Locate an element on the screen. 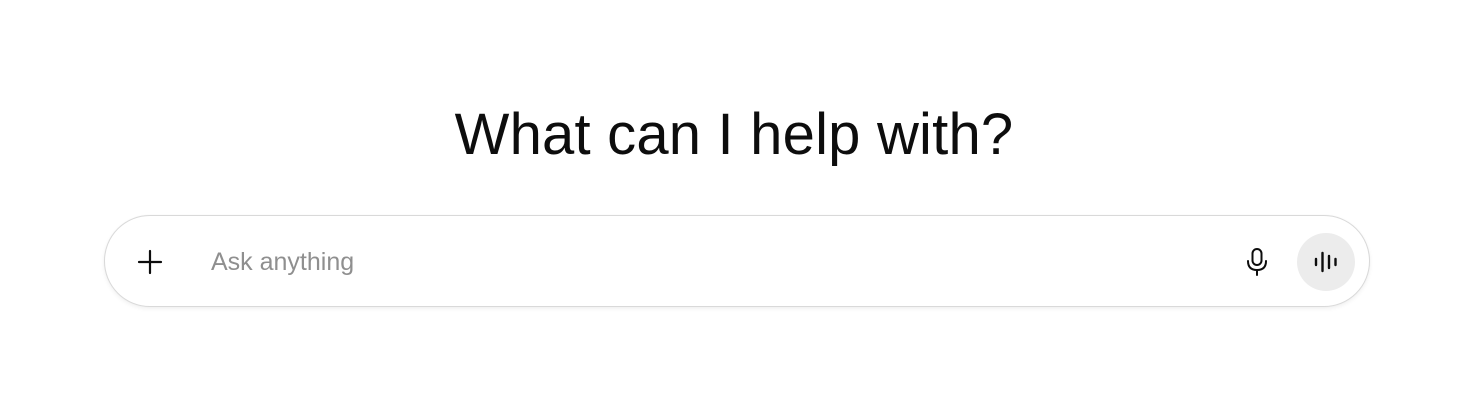 This screenshot has width=1468, height=420. voice-mode-button is located at coordinates (1326, 262).